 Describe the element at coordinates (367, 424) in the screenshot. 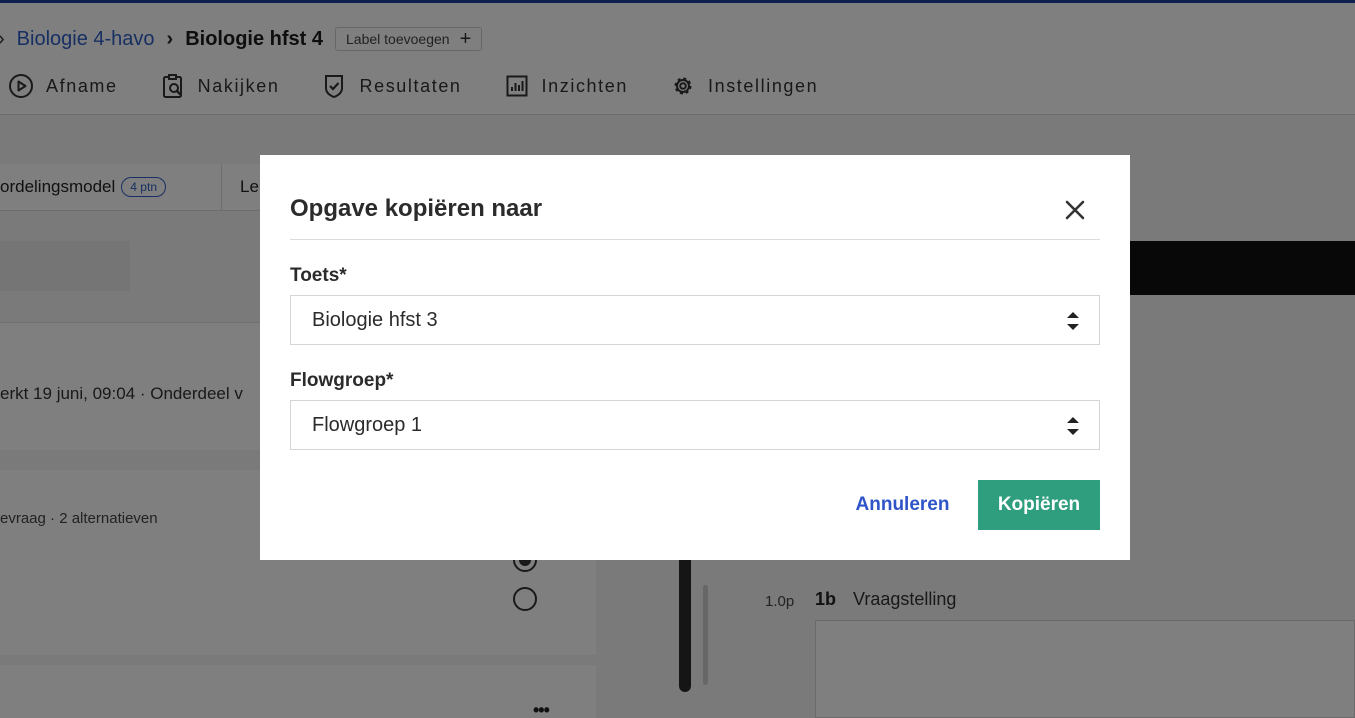

I see `flowgroep-select-value: Flowgroep 1` at that location.